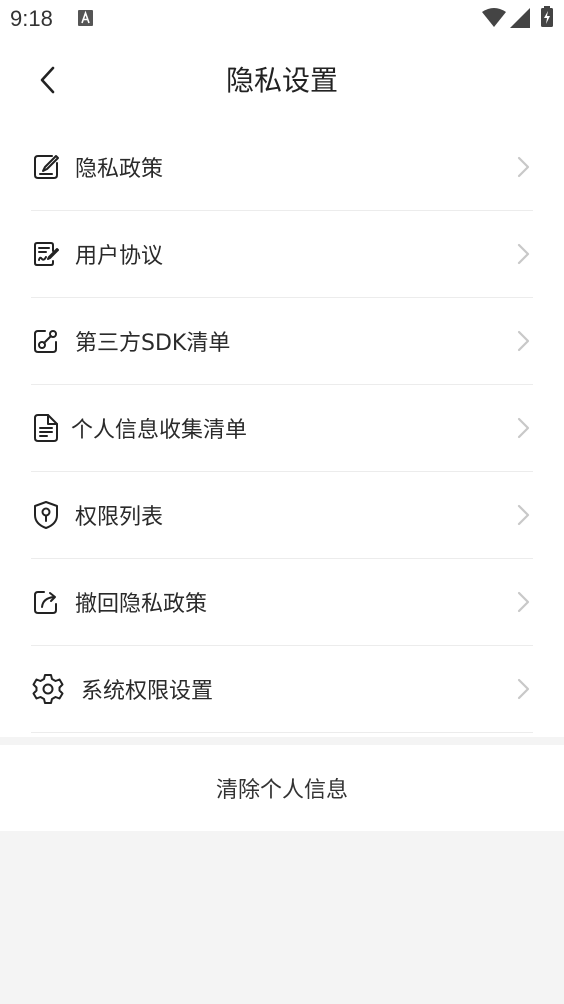  Describe the element at coordinates (141, 604) in the screenshot. I see `menu-item-label: 撤回隐私政策` at that location.